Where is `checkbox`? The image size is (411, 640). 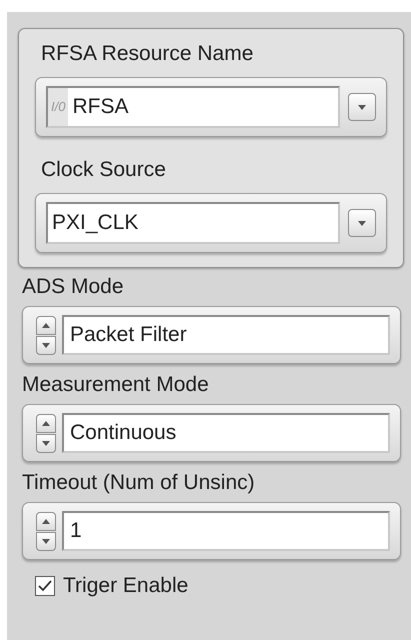
checkbox is located at coordinates (45, 586).